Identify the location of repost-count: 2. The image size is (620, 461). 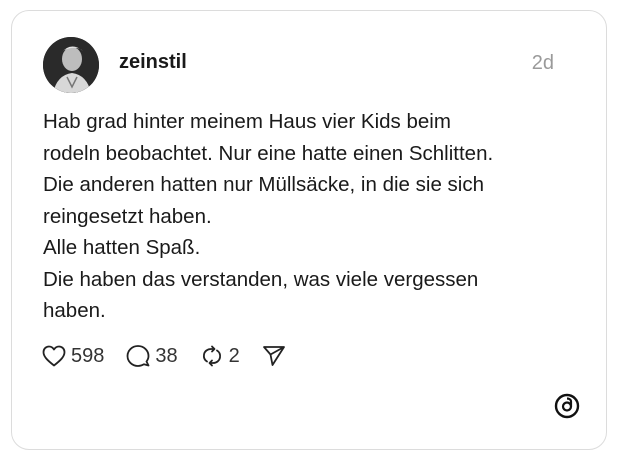
(234, 355).